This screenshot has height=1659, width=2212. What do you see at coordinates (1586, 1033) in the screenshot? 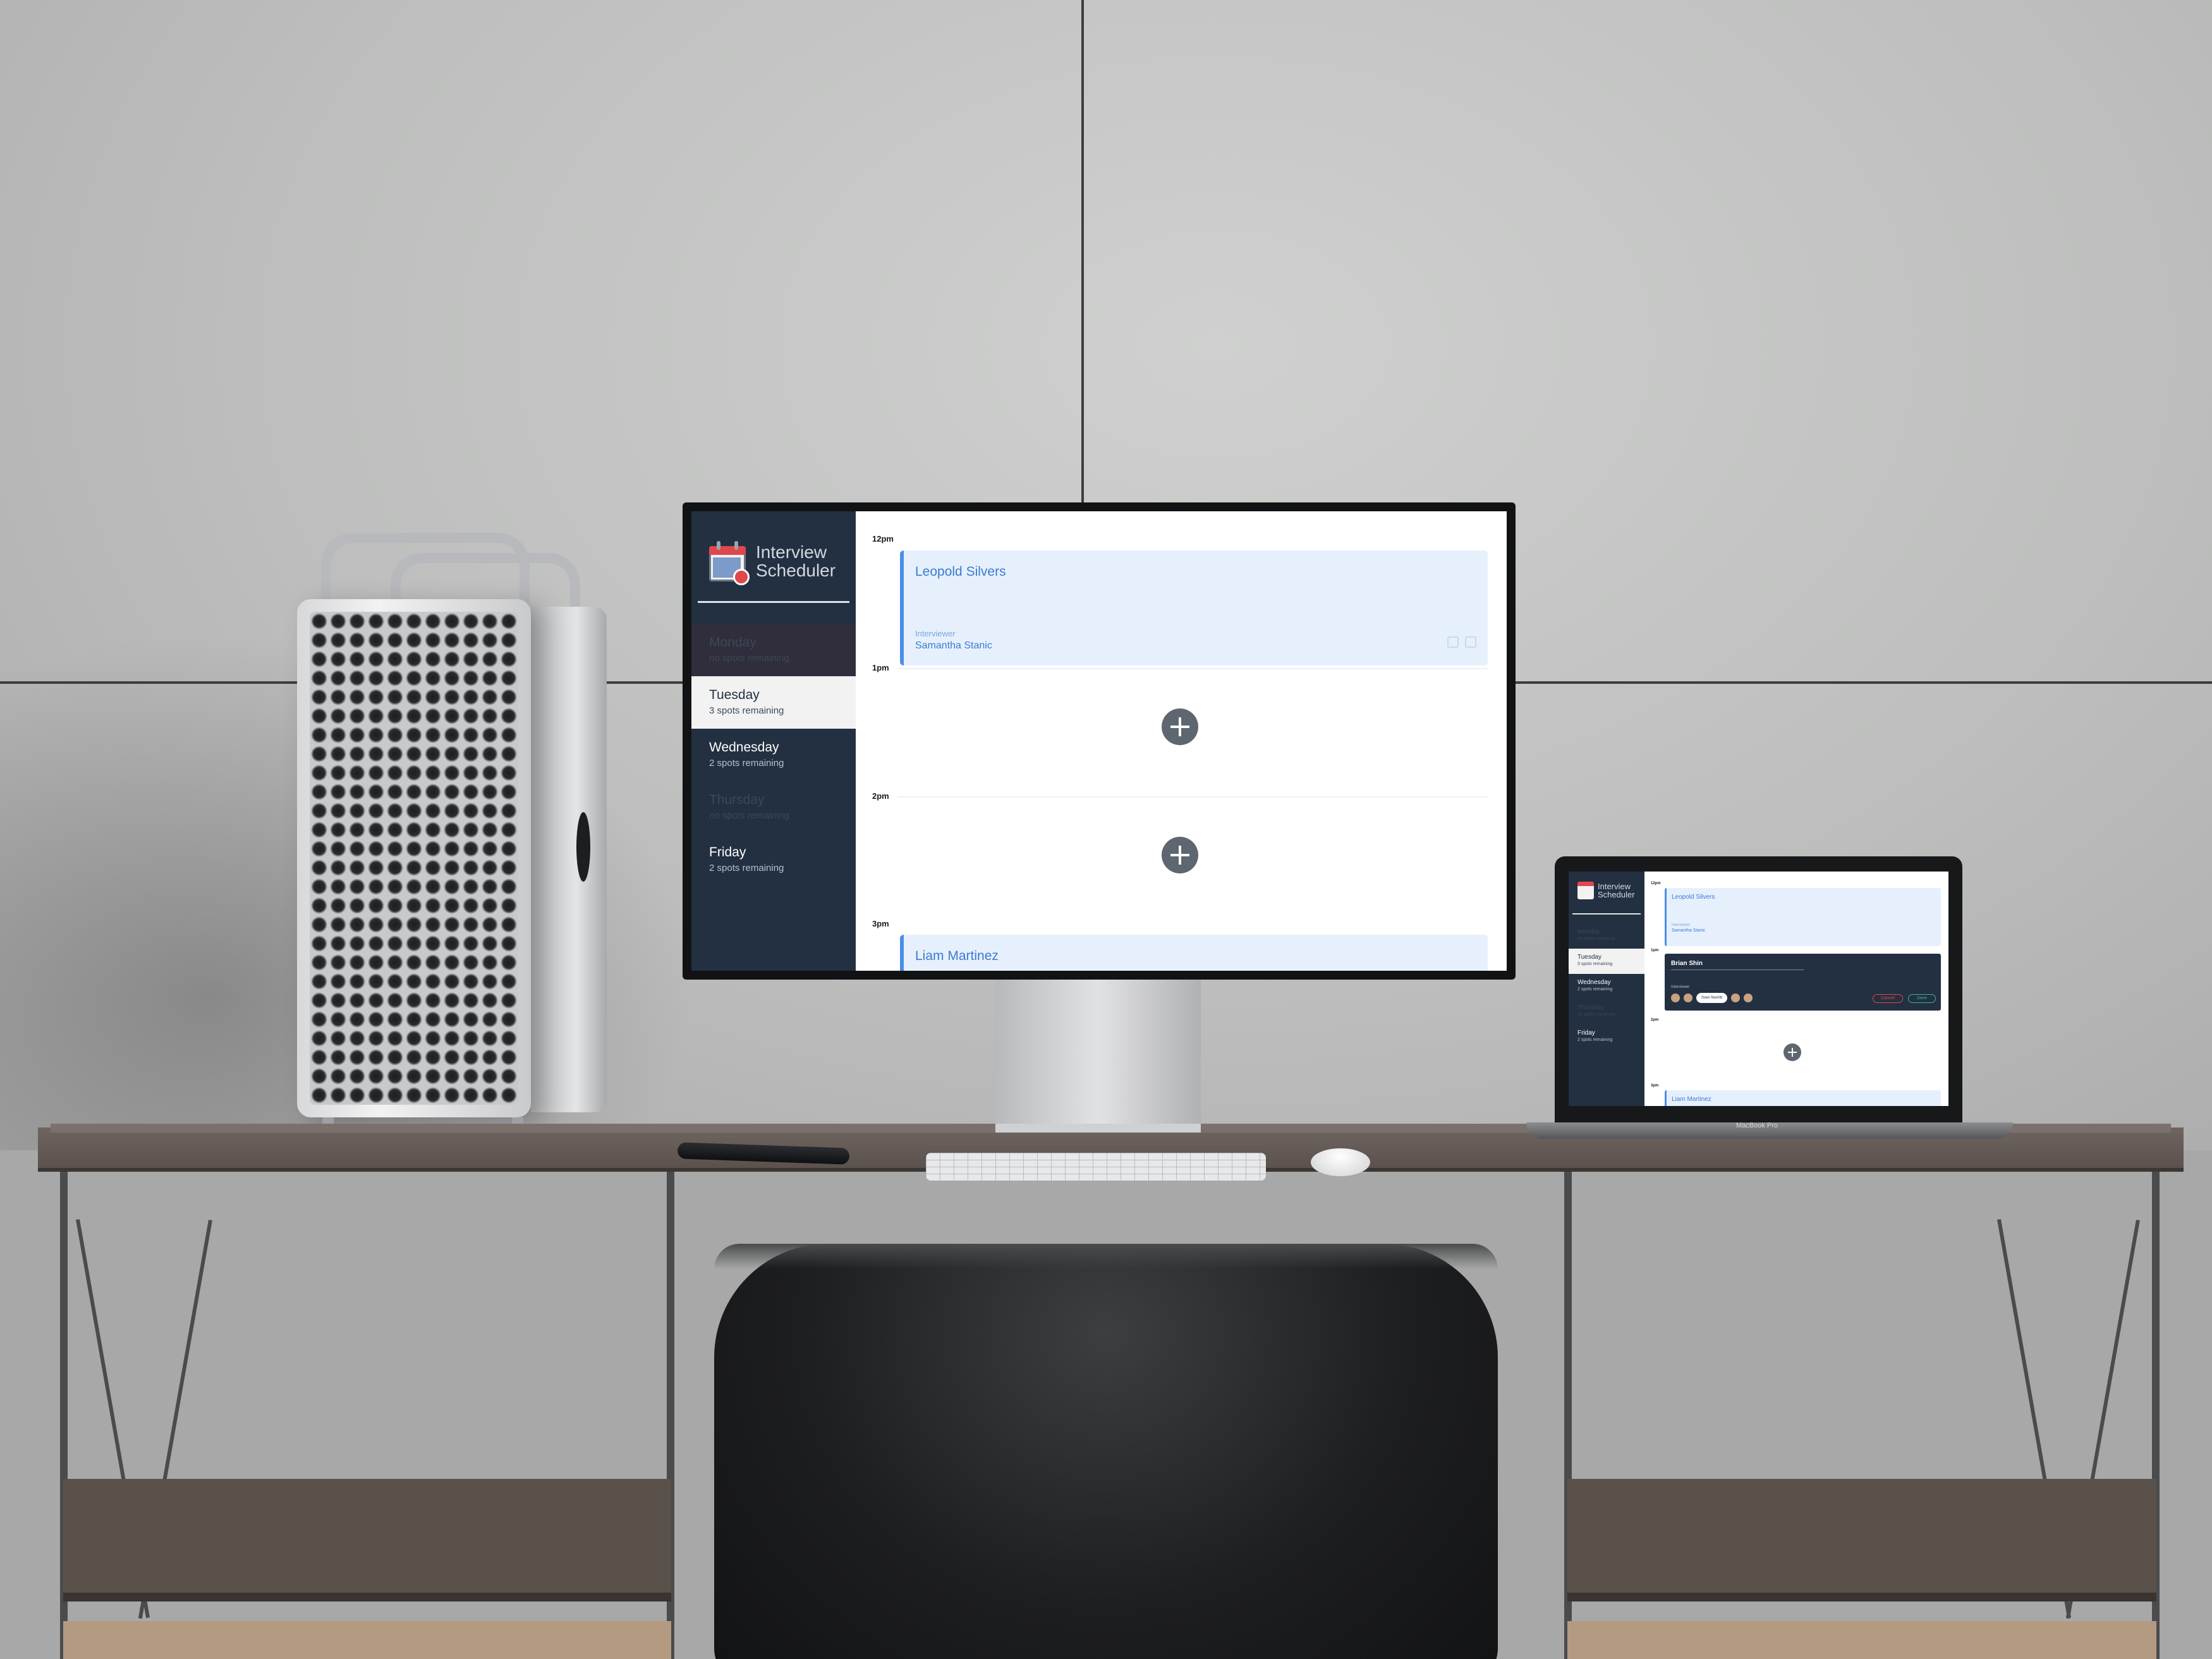
I see `day-name: Friday` at bounding box center [1586, 1033].